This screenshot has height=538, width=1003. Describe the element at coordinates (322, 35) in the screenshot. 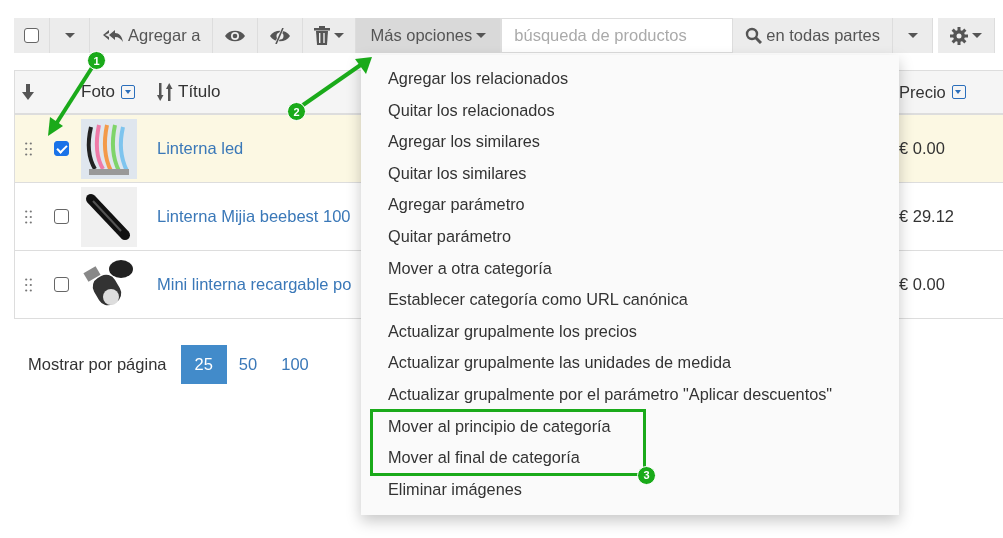

I see `trash-icon` at that location.